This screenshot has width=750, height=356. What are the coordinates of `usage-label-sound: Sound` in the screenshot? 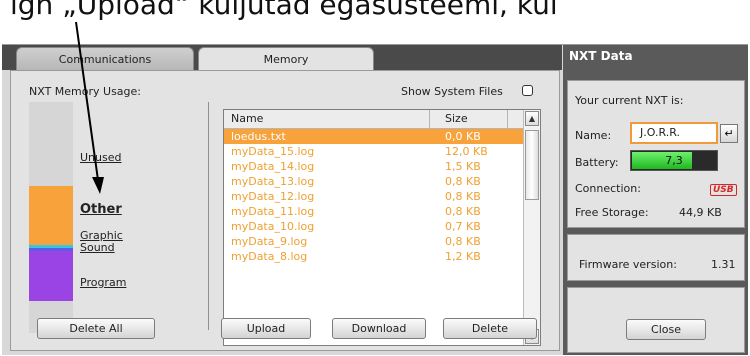 It's located at (97, 247).